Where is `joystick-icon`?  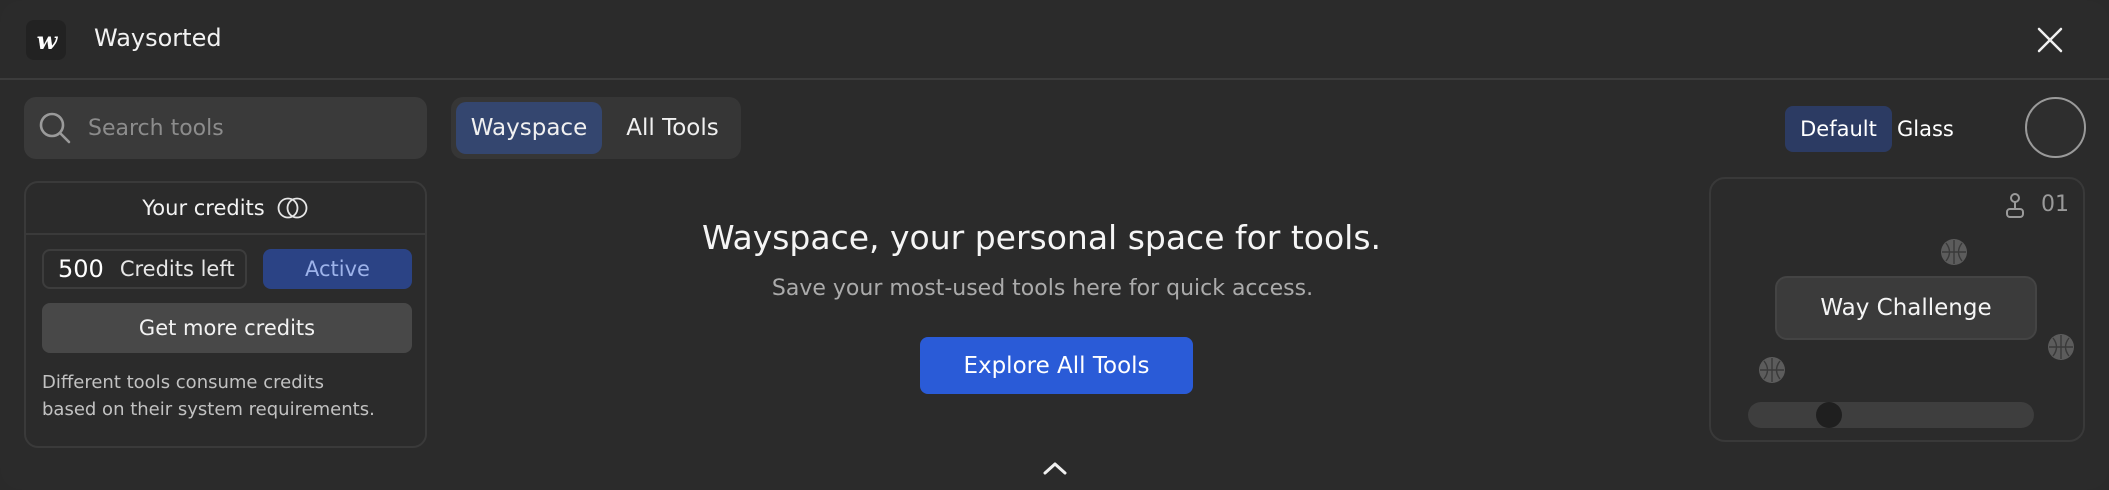 joystick-icon is located at coordinates (2015, 205).